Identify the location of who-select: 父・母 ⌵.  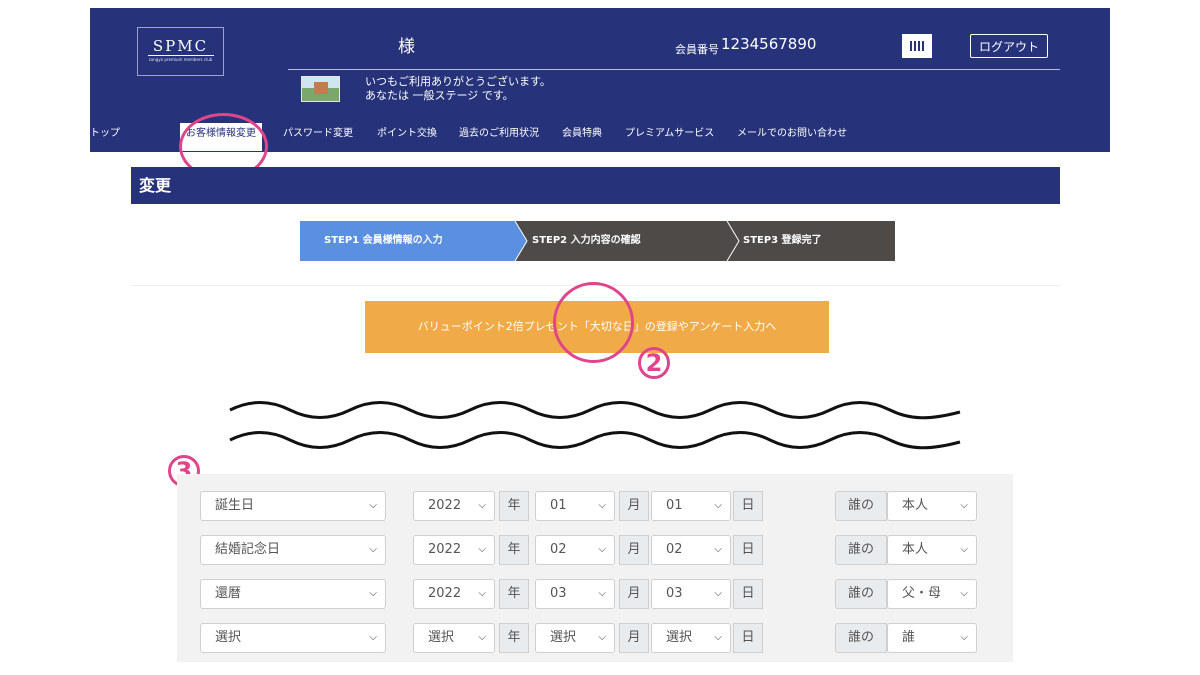
(932, 594).